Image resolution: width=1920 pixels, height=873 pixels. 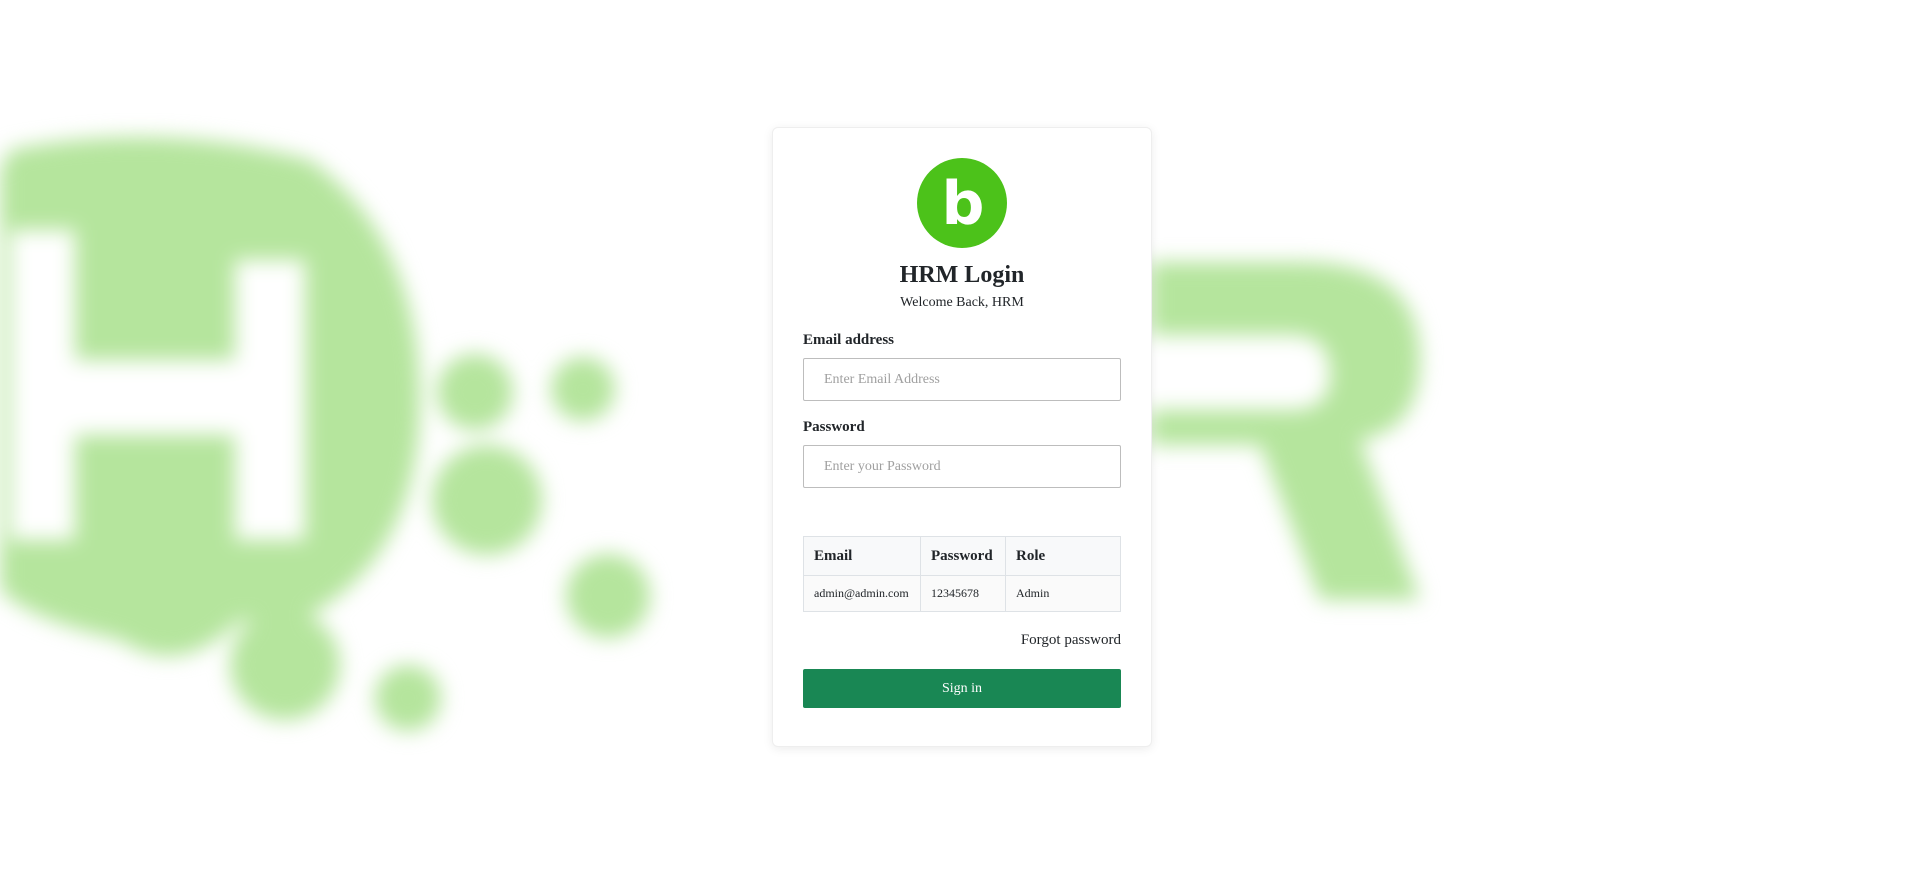 What do you see at coordinates (1063, 593) in the screenshot?
I see `table-cell-role: Admin` at bounding box center [1063, 593].